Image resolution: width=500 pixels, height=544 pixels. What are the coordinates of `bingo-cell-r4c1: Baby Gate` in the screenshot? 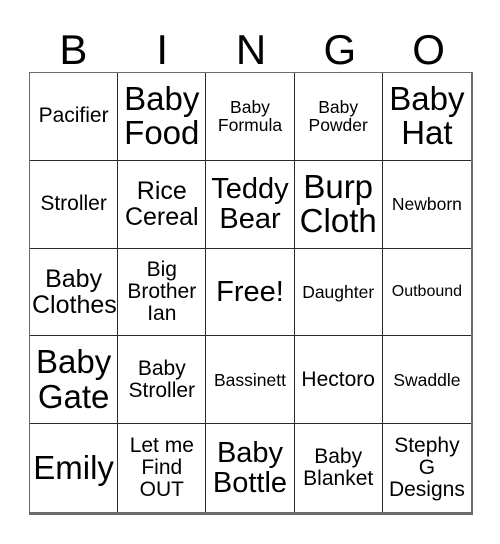 It's located at (74, 380).